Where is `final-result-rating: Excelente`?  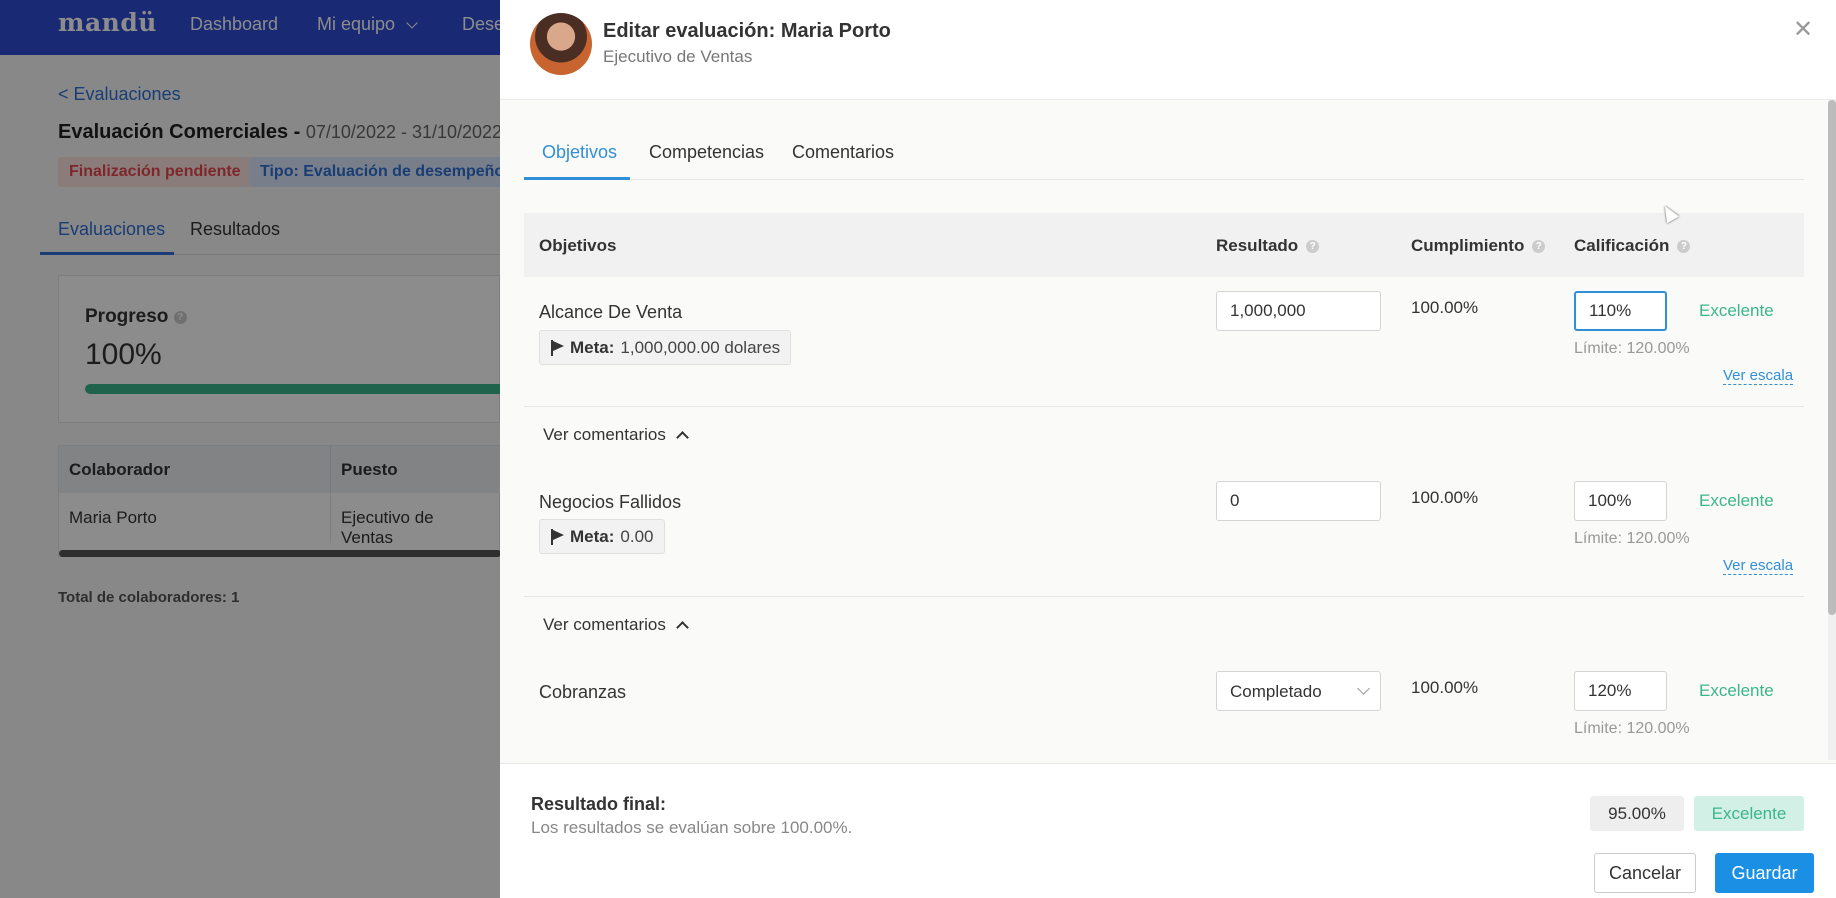
final-result-rating: Excelente is located at coordinates (1749, 813).